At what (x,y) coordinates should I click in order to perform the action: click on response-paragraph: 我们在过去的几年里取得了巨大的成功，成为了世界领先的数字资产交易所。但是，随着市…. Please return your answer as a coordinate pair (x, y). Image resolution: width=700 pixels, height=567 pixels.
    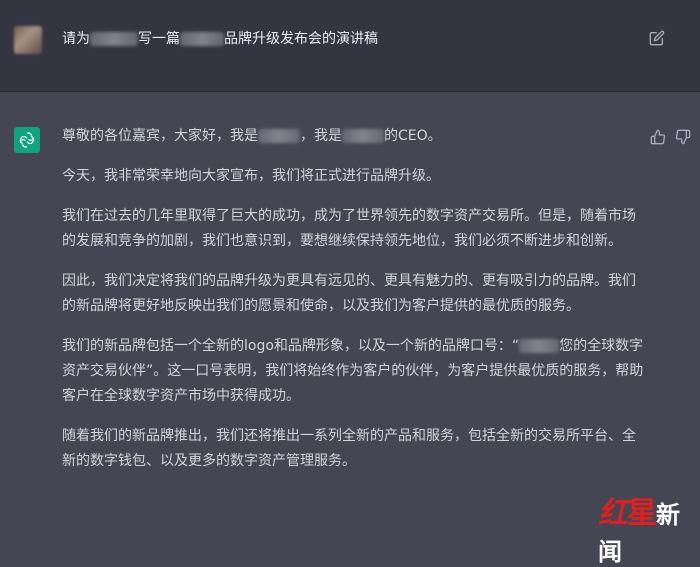
    Looking at the image, I should click on (349, 228).